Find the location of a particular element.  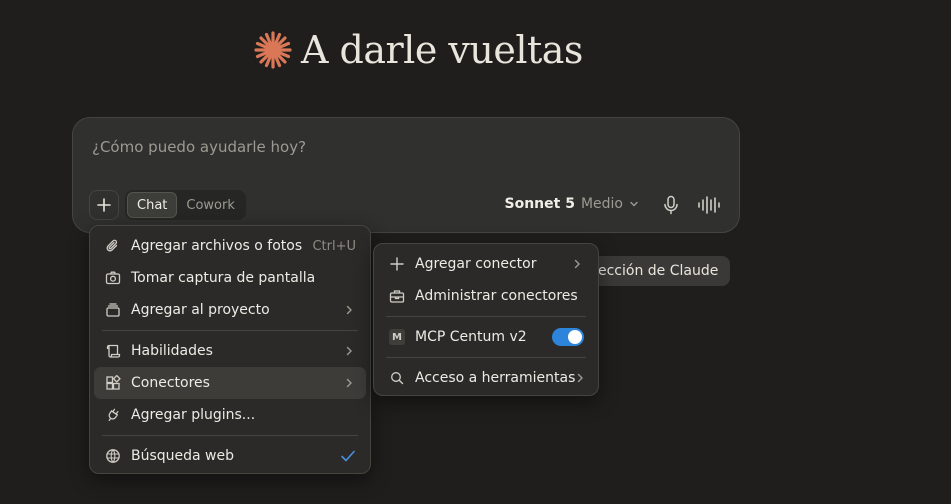

menu-item-label: Habilidades is located at coordinates (172, 351).